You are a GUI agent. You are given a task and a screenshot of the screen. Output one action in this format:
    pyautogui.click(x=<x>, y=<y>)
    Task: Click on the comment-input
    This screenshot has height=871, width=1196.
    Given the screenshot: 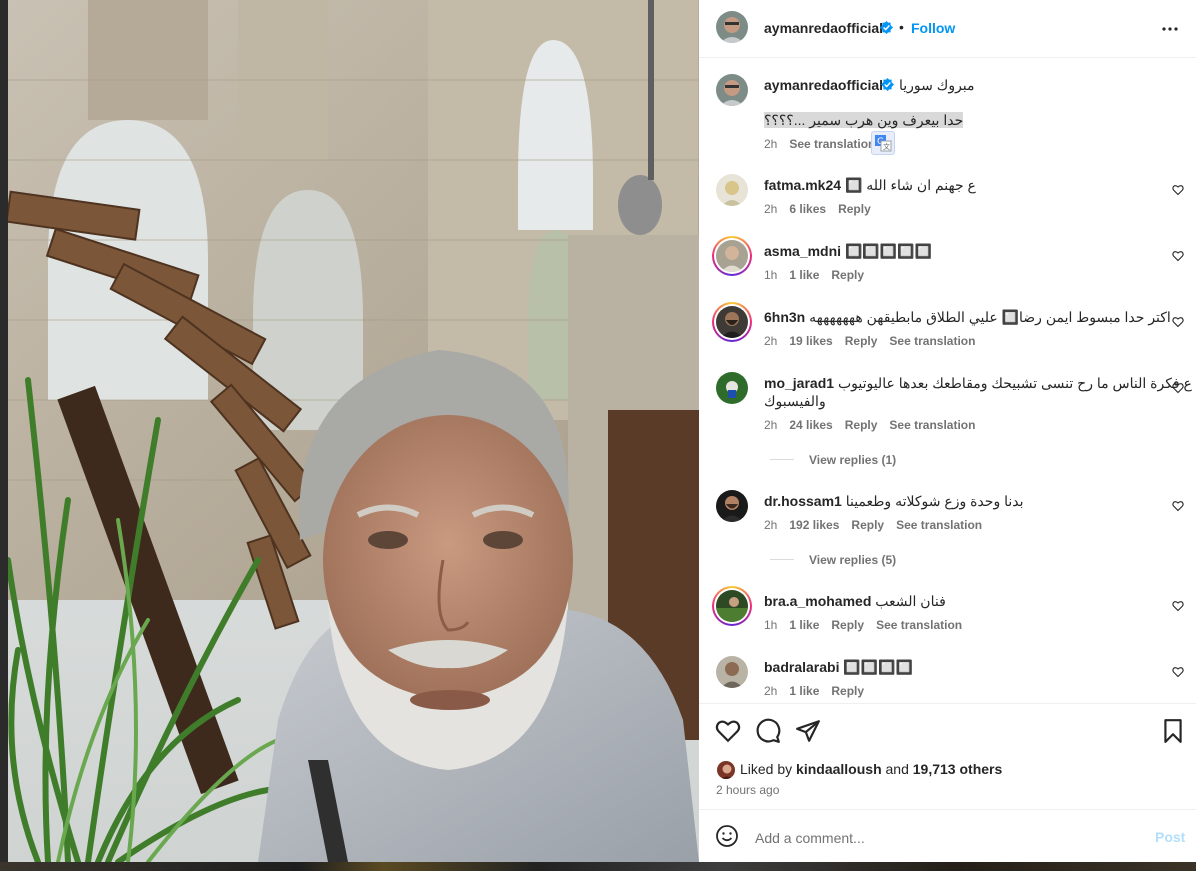 What is the action you would take?
    pyautogui.click(x=945, y=838)
    